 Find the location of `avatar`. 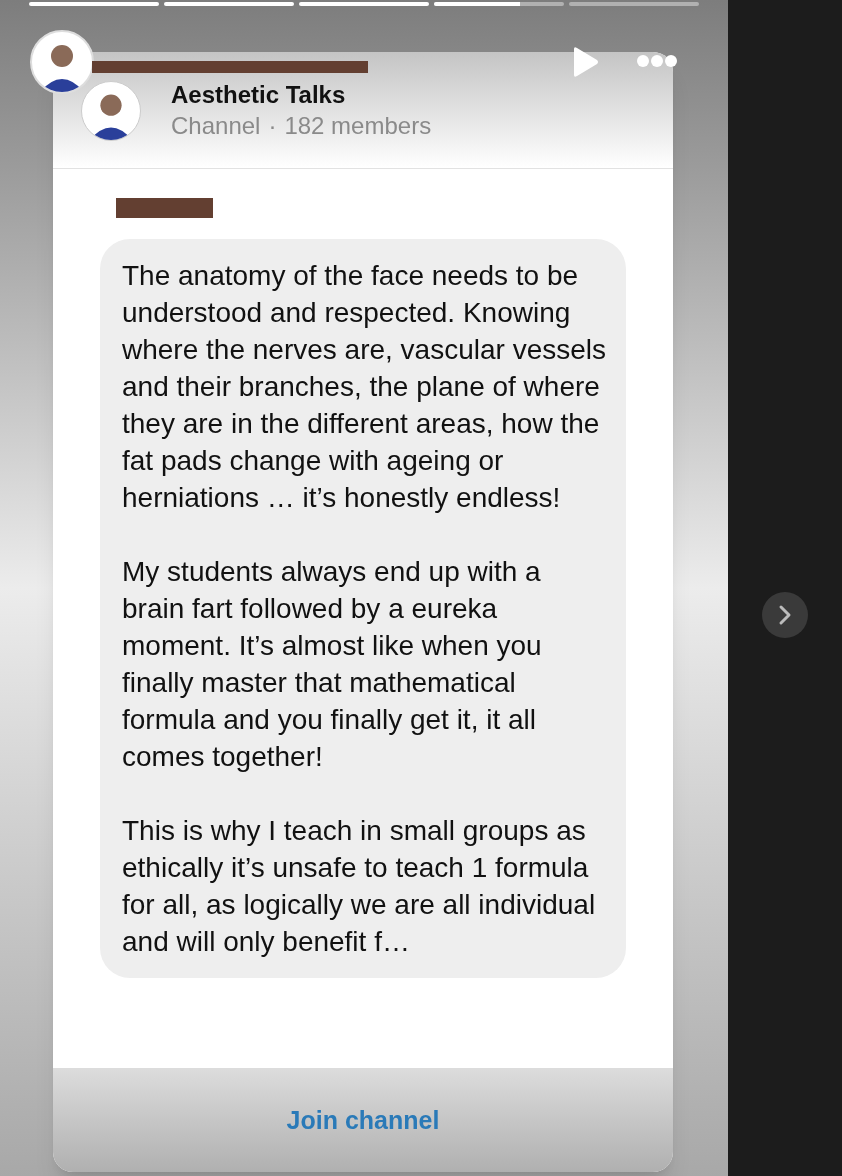

avatar is located at coordinates (62, 62).